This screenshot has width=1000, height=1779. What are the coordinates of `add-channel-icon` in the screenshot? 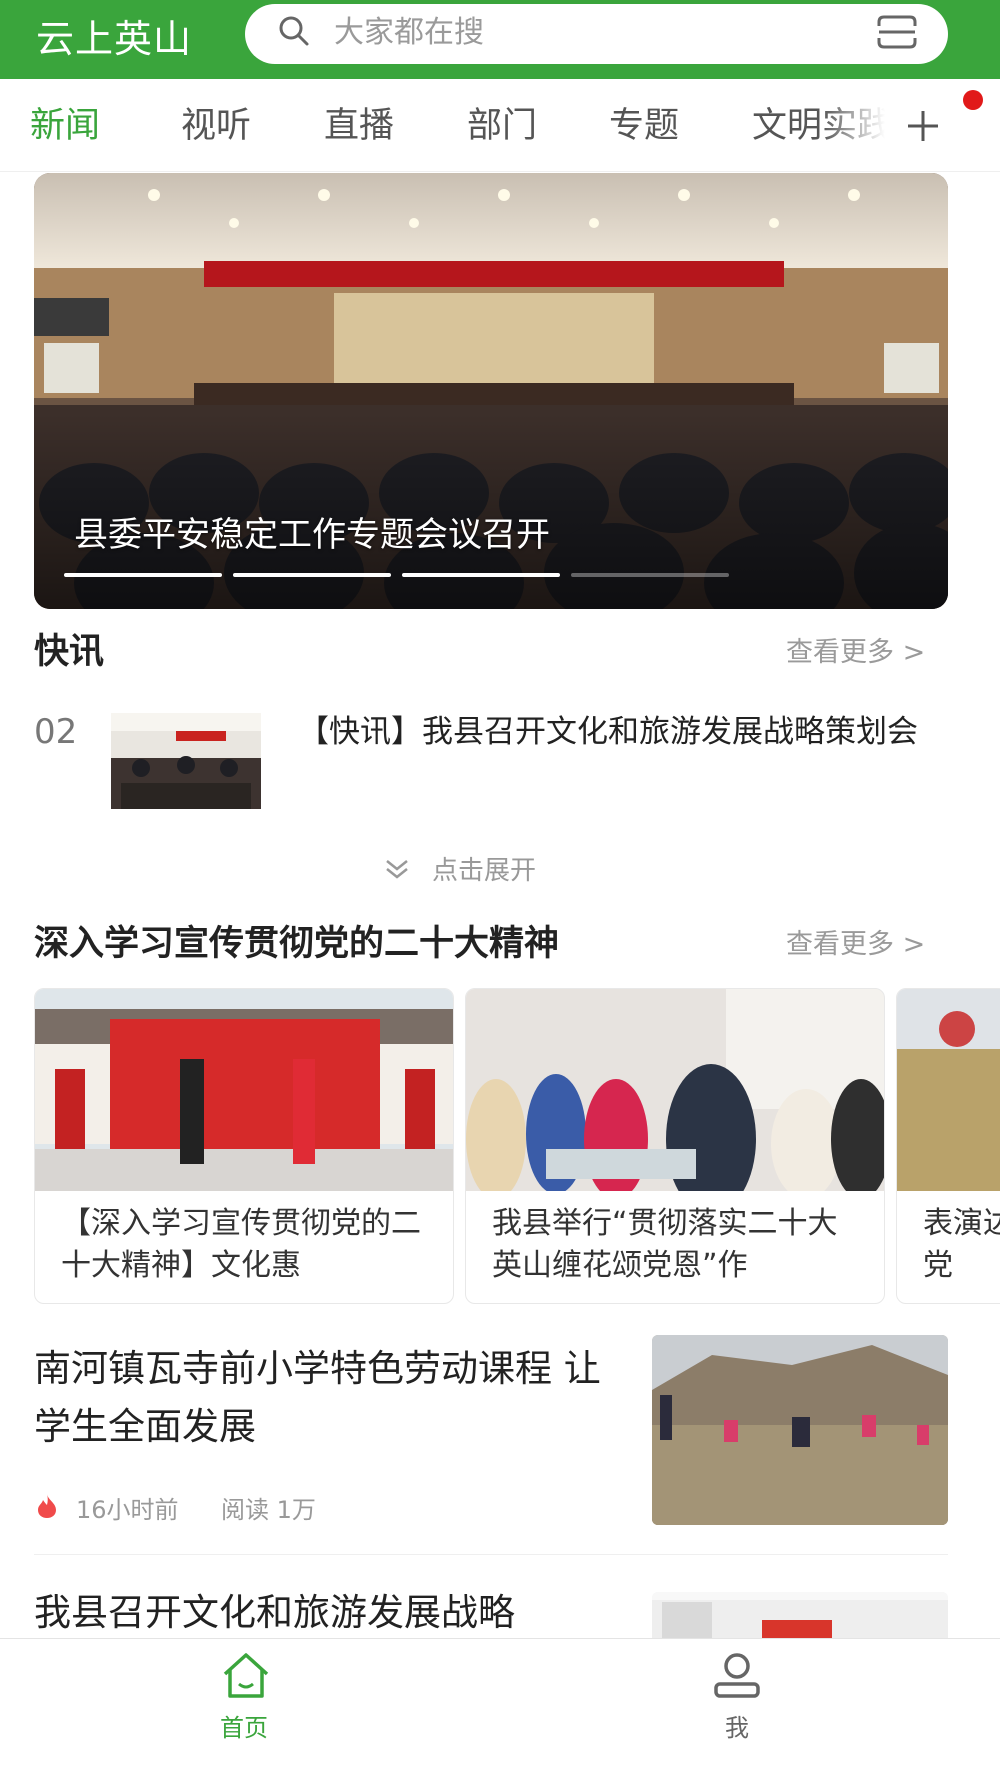 It's located at (923, 126).